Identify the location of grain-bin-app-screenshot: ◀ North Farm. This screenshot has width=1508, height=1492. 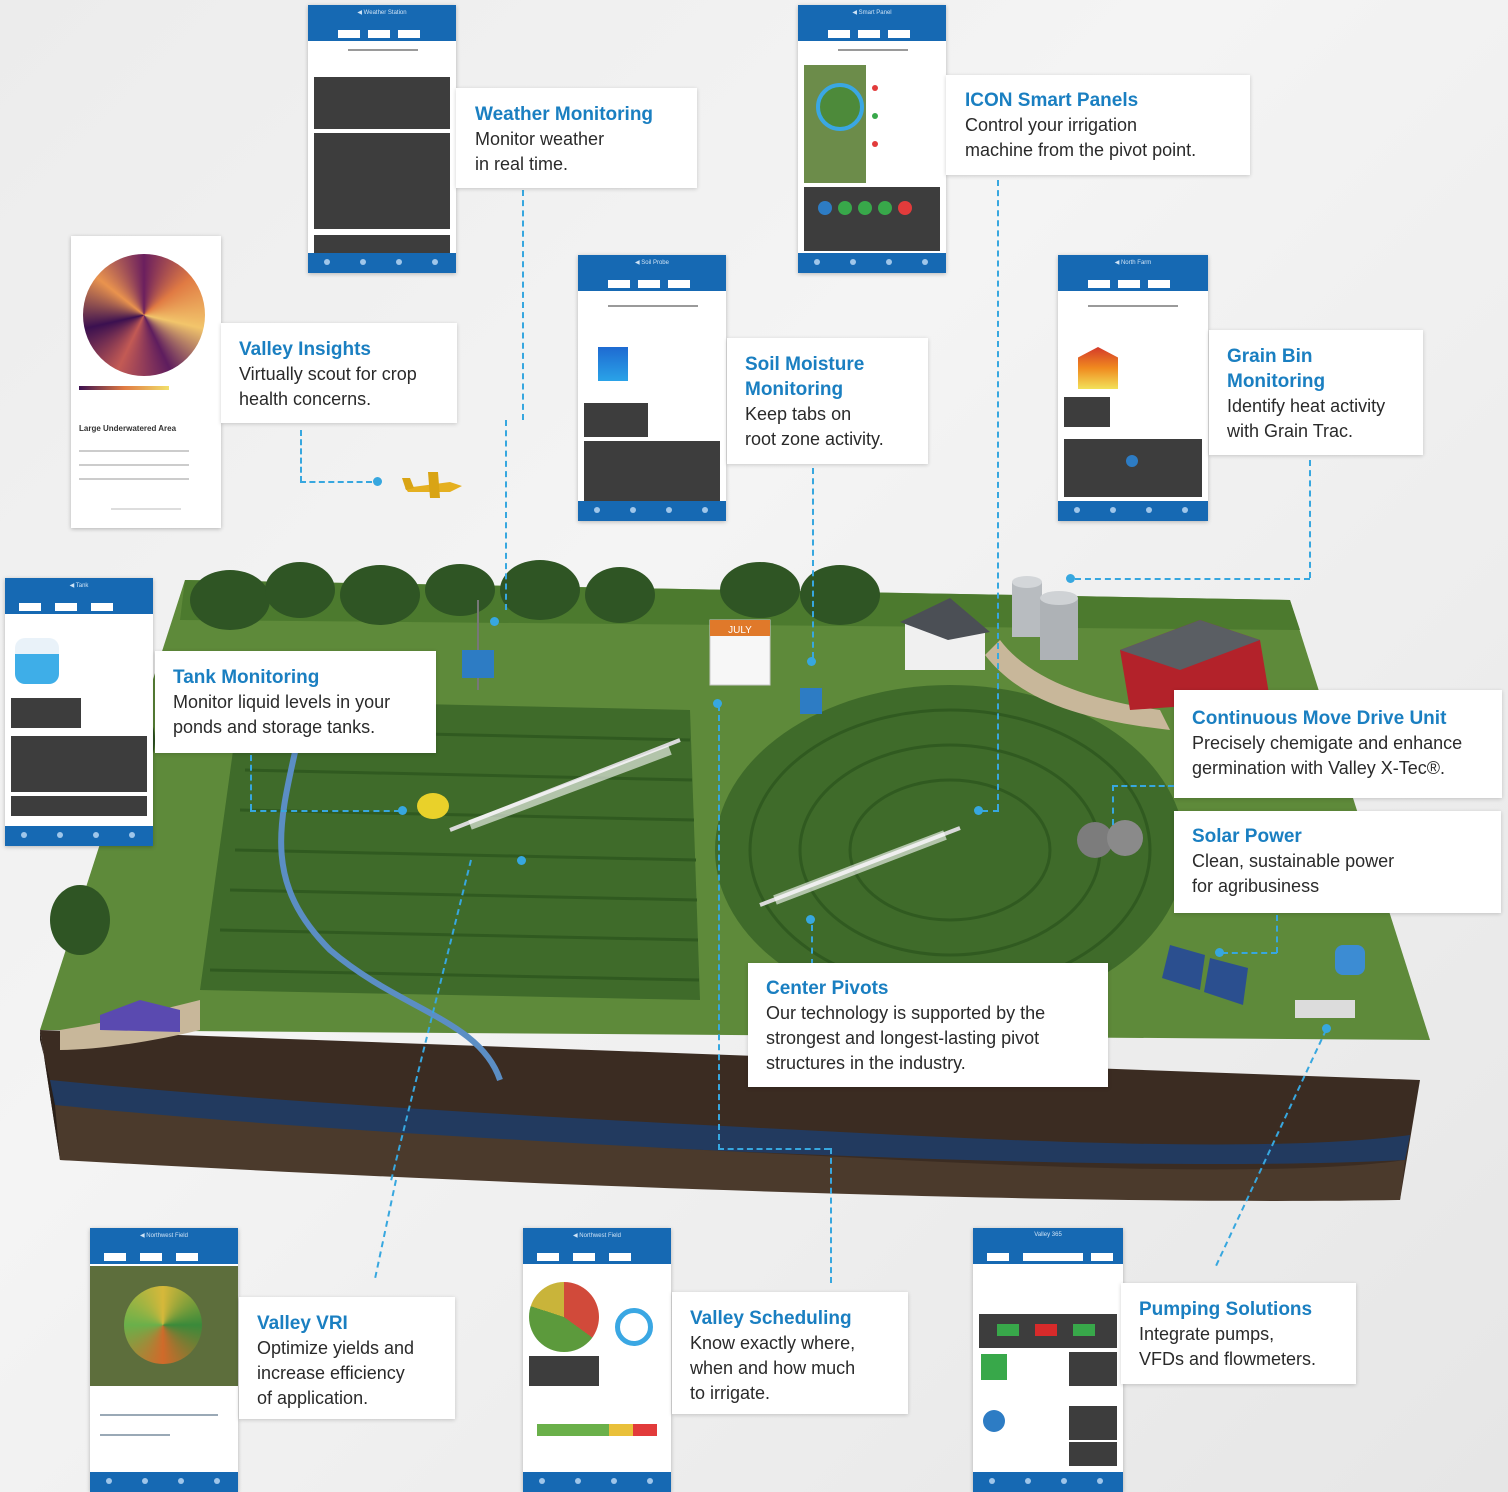
(1133, 388).